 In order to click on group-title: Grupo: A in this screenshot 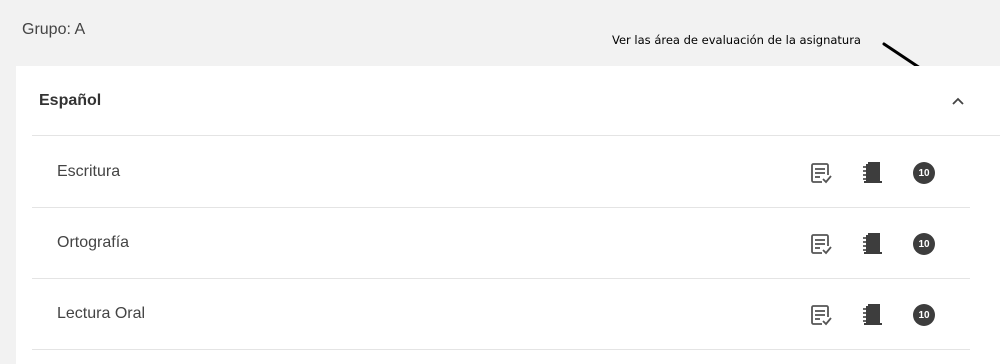, I will do `click(54, 29)`.